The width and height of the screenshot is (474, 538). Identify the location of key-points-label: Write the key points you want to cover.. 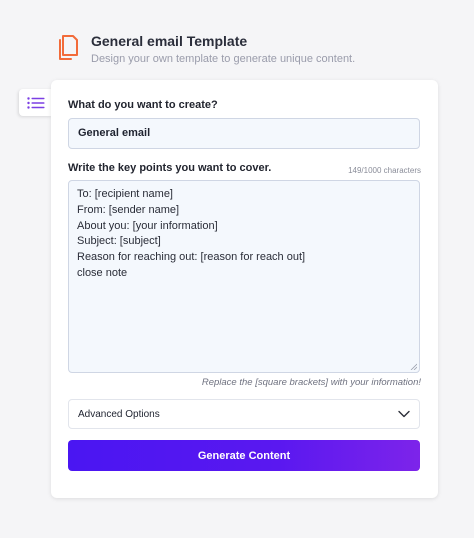
(170, 168).